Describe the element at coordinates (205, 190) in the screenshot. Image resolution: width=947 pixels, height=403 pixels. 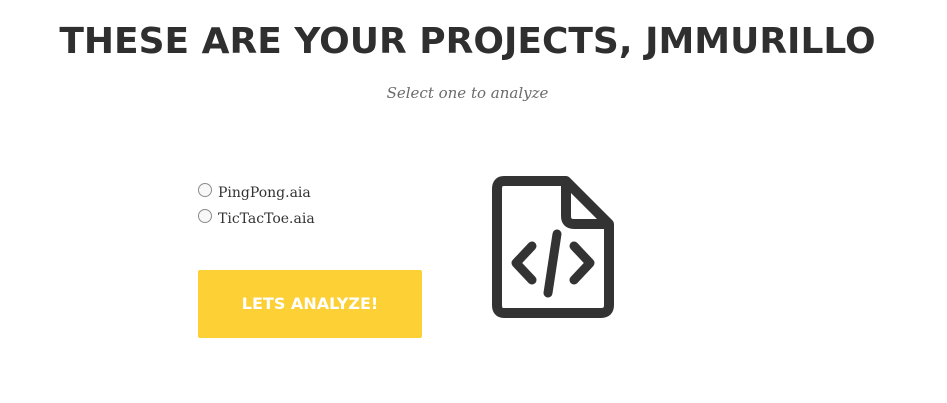
I see `project-radio-pingpong` at that location.